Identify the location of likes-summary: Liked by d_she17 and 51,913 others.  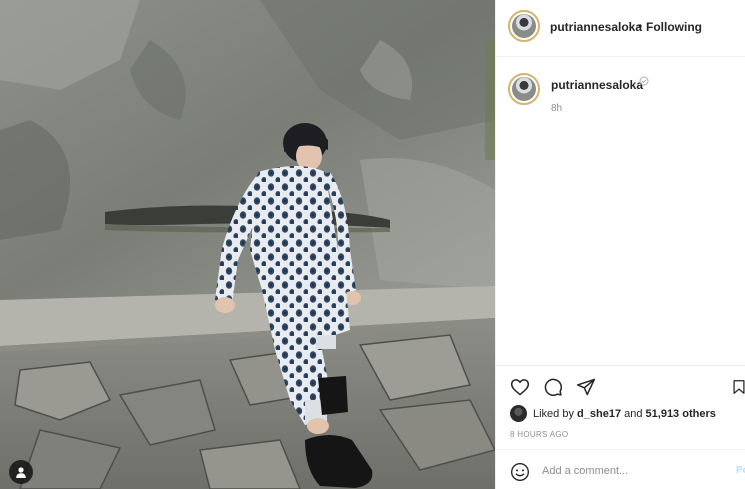
(613, 413).